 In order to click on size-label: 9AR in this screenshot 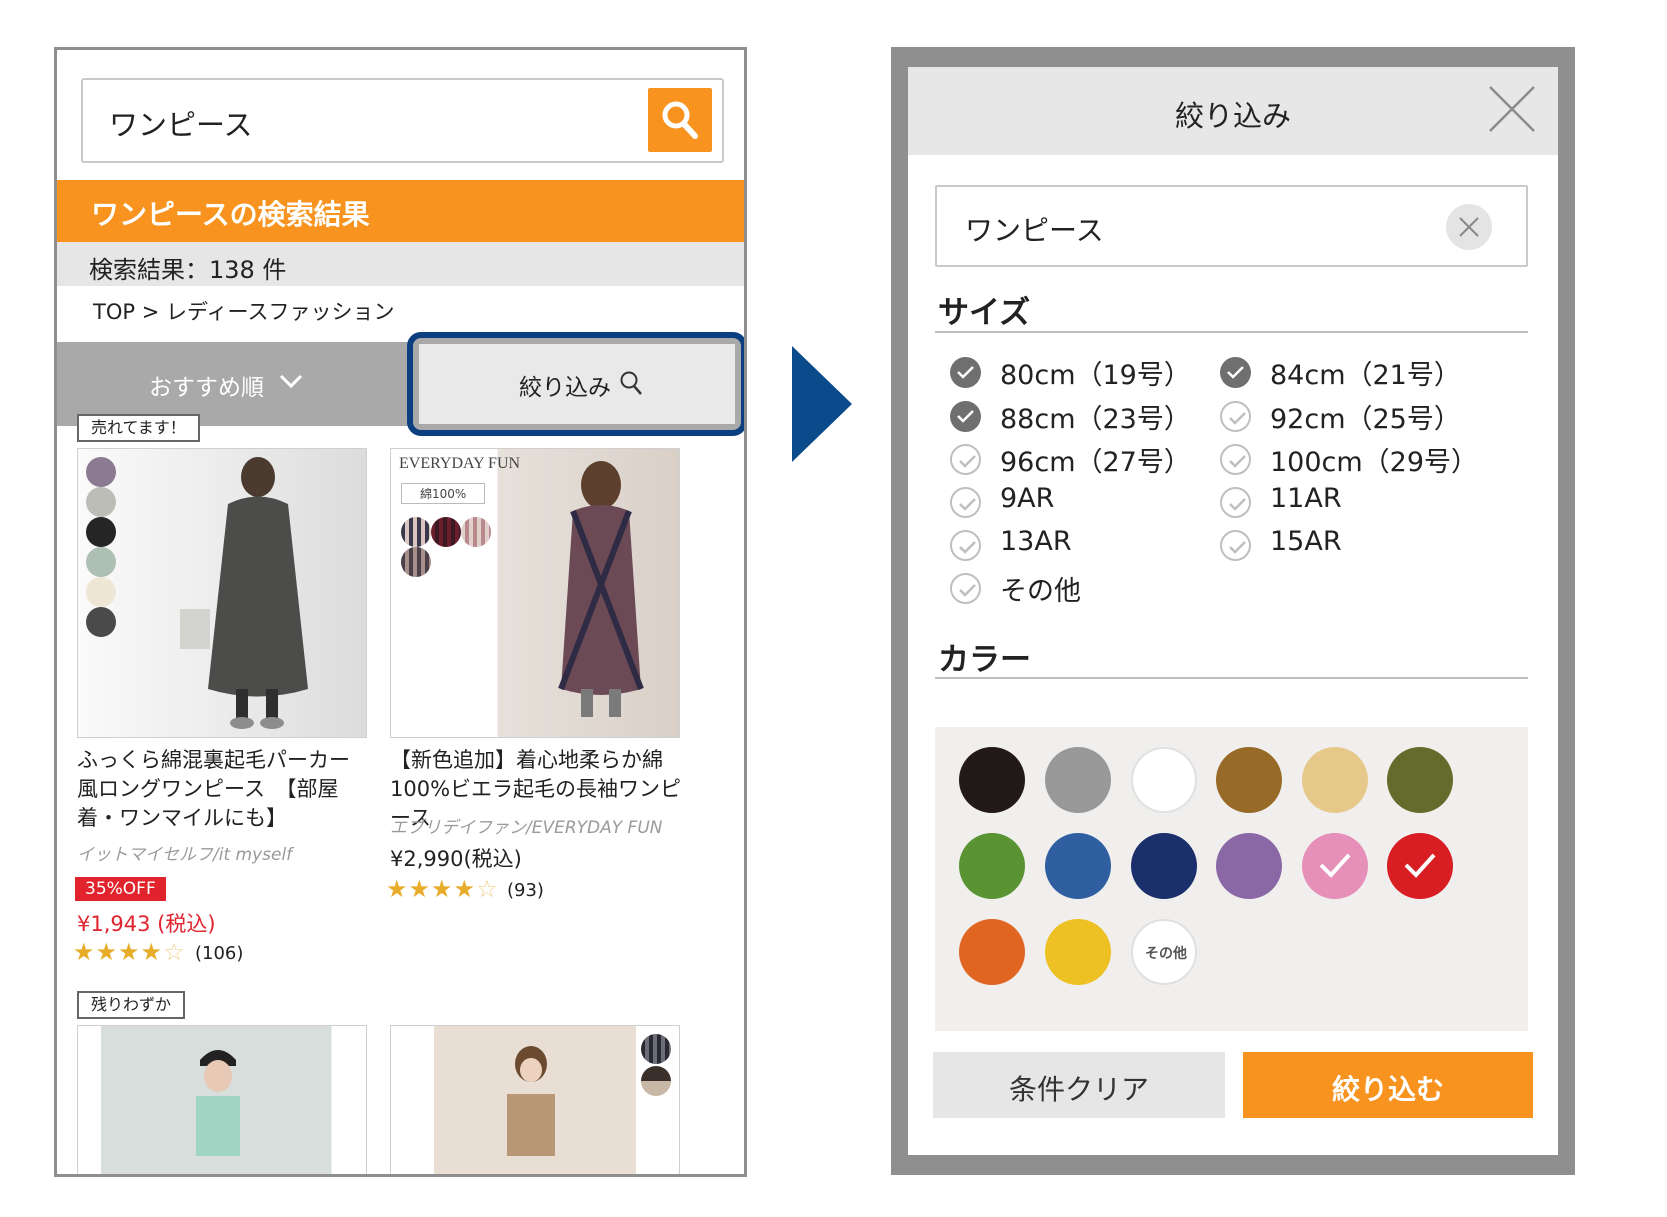, I will do `click(1027, 498)`.